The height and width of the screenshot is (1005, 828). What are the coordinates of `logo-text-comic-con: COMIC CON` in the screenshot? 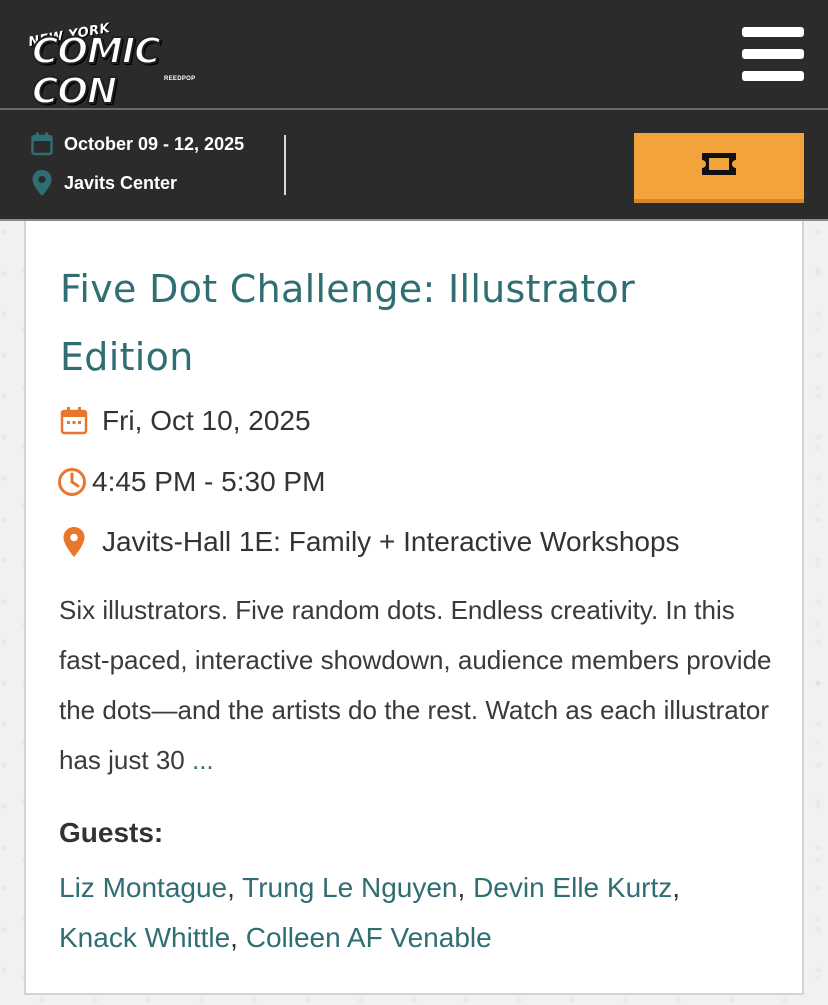 It's located at (96, 72).